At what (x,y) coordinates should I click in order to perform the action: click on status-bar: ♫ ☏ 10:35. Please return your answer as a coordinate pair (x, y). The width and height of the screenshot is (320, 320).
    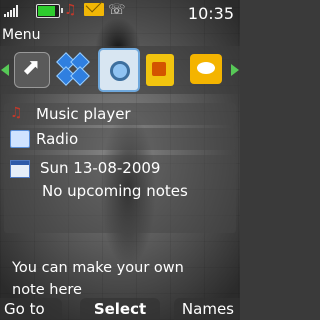
    Looking at the image, I should click on (120, 13).